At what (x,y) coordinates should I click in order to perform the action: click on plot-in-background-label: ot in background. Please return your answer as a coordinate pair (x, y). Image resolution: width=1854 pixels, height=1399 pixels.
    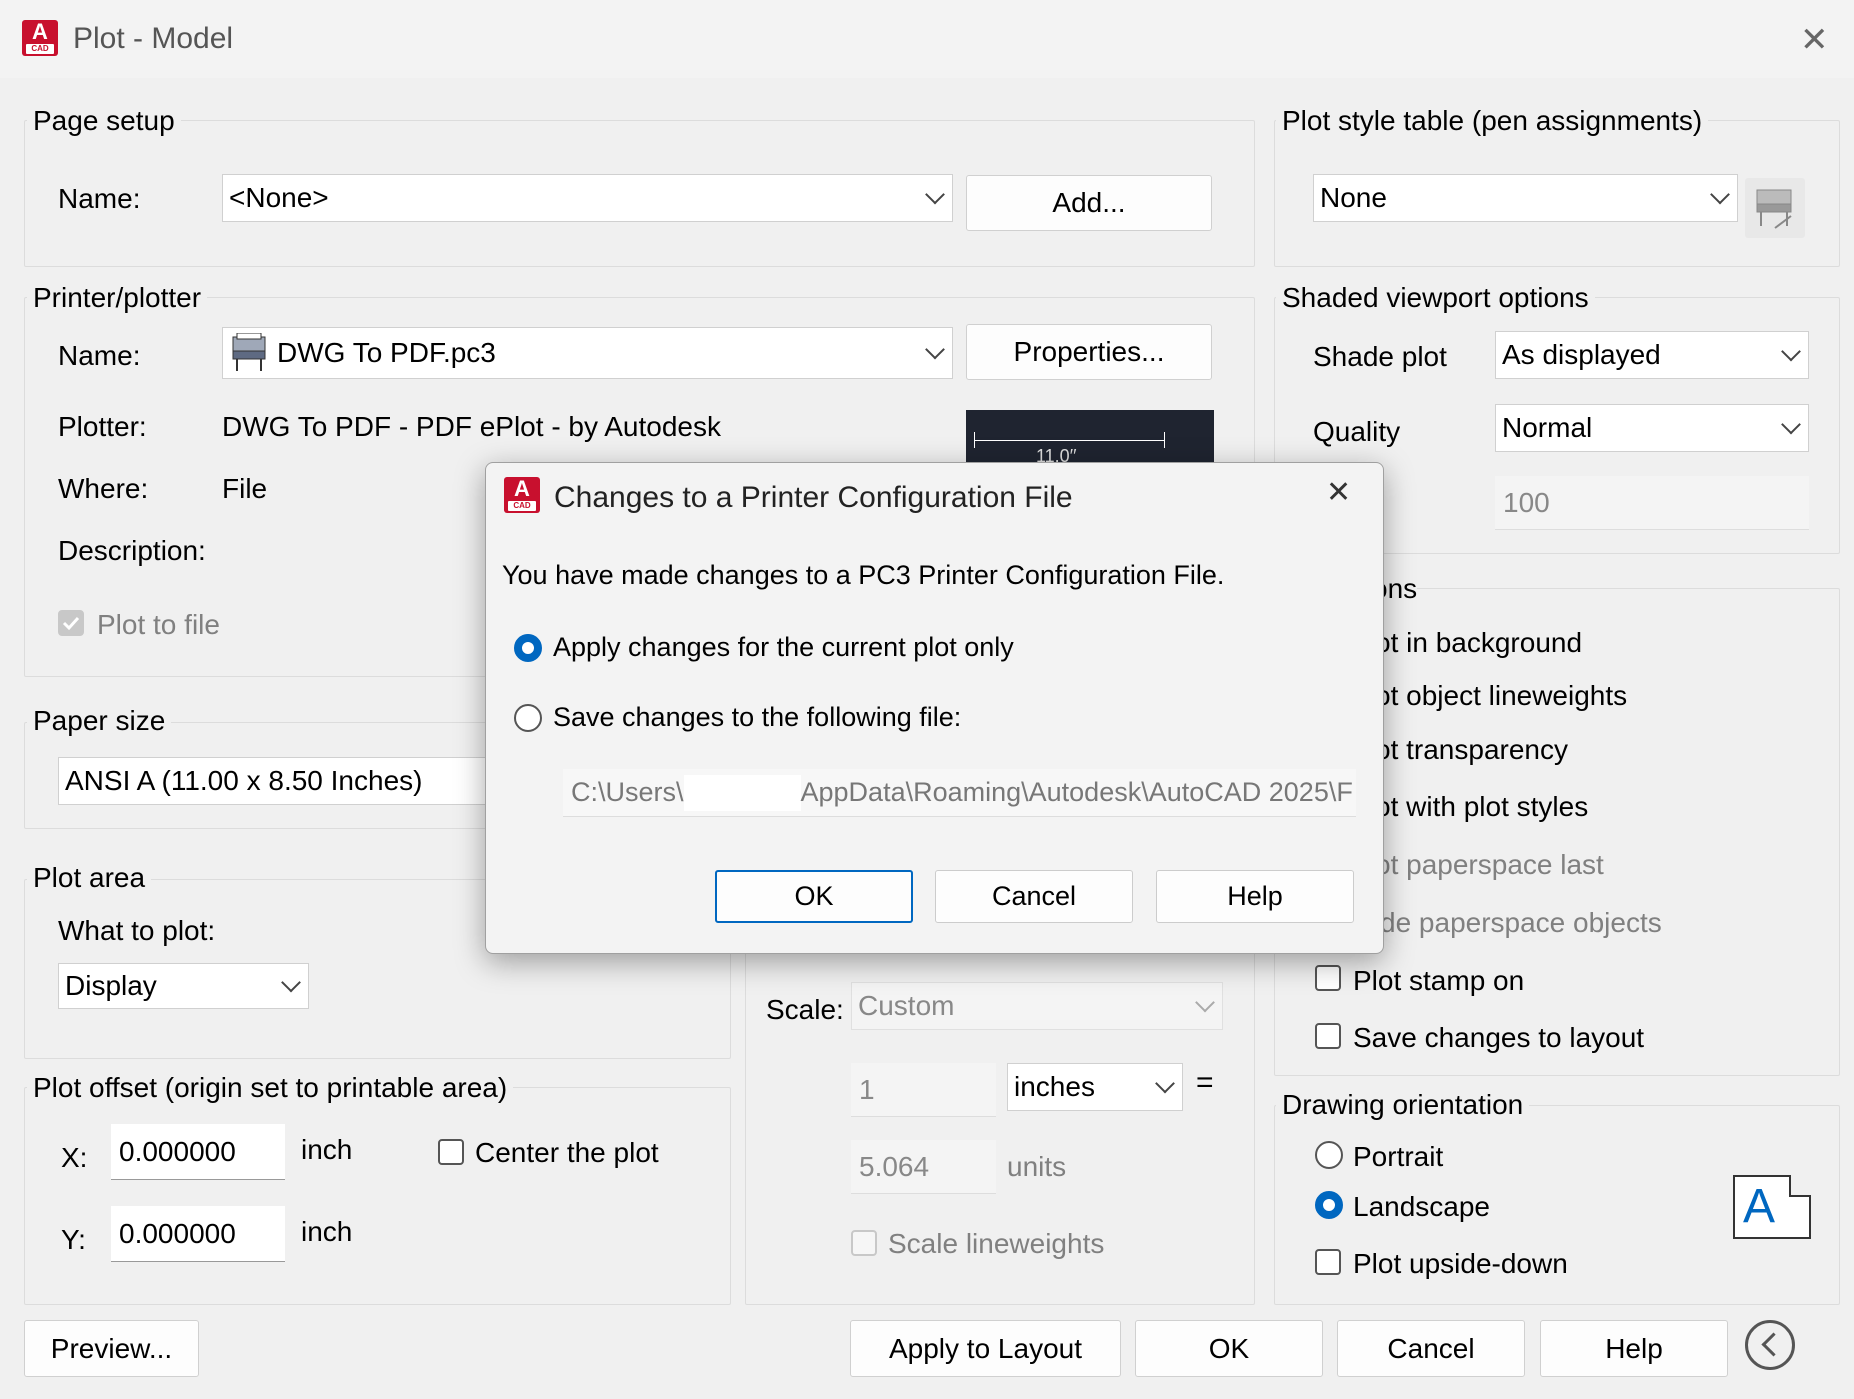
    Looking at the image, I should click on (1478, 643).